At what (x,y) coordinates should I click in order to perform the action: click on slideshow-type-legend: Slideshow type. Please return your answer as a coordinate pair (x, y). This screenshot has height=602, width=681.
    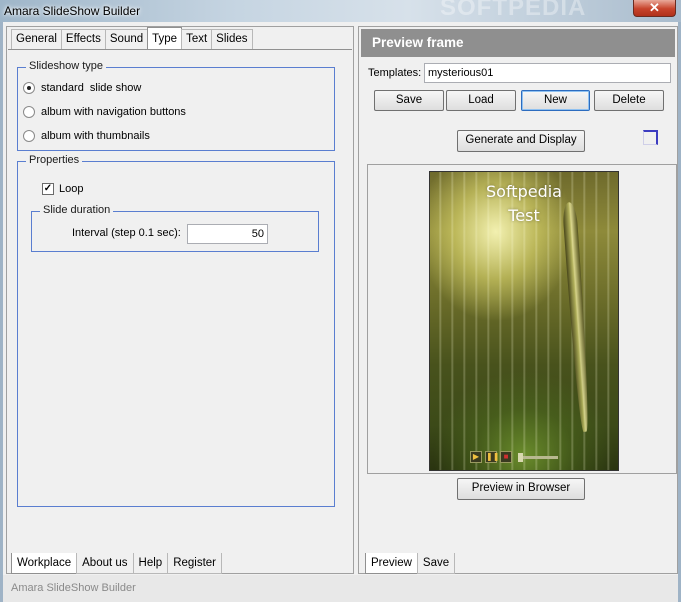
    Looking at the image, I should click on (66, 66).